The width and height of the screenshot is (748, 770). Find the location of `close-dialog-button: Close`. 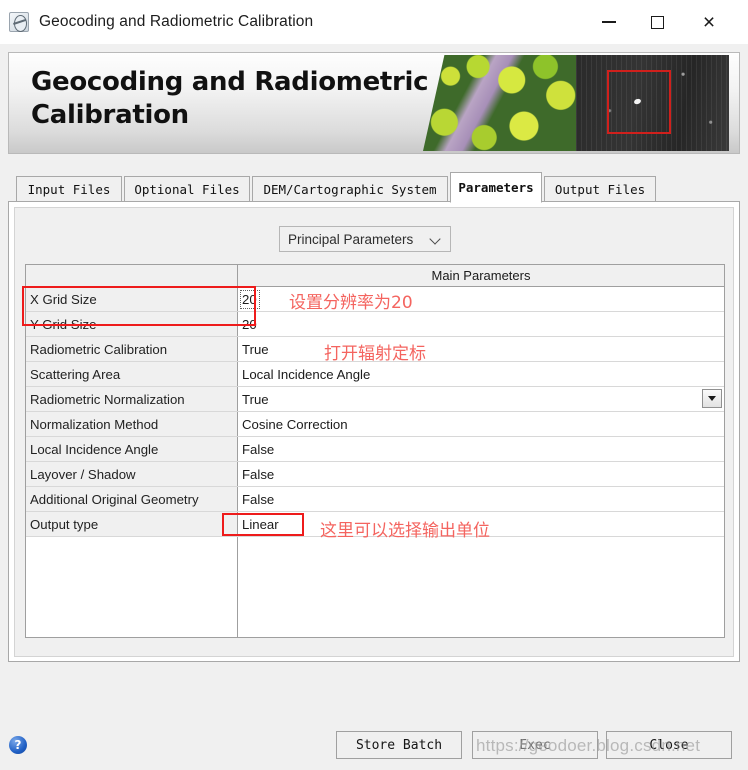

close-dialog-button: Close is located at coordinates (669, 745).